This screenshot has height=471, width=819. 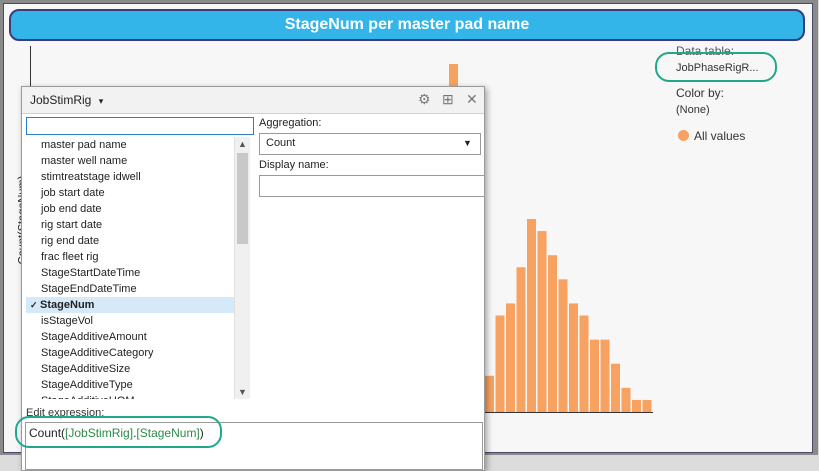 What do you see at coordinates (94, 337) in the screenshot?
I see `column-name: StageAdditiveAmount` at bounding box center [94, 337].